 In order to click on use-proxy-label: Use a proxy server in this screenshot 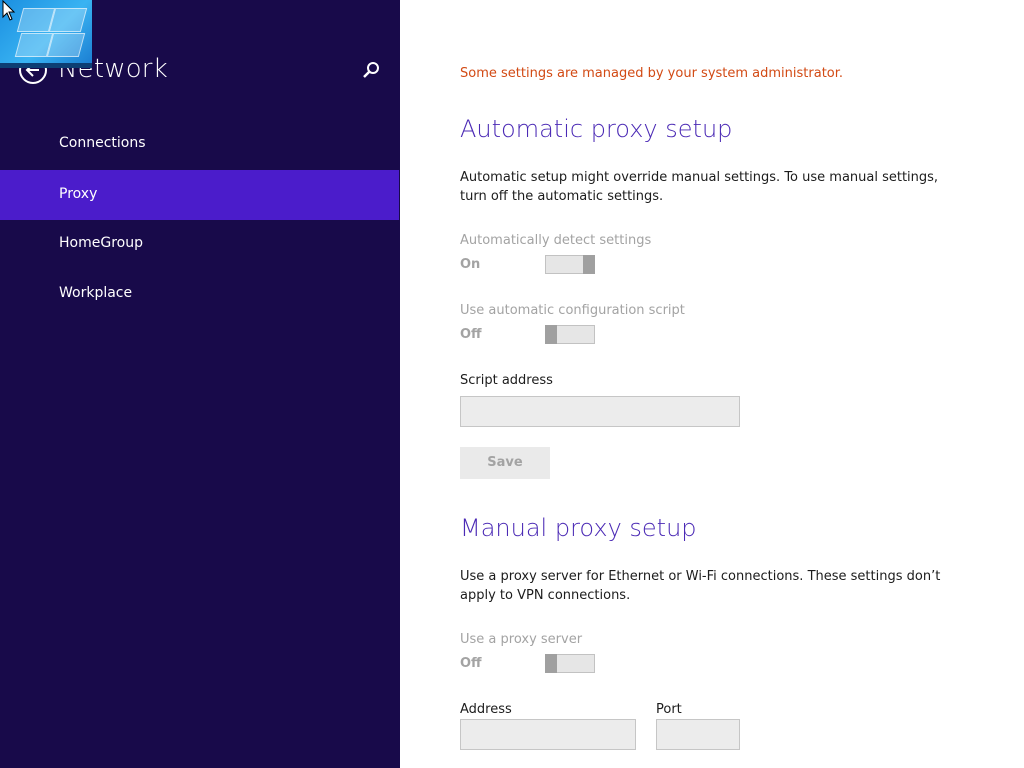, I will do `click(521, 639)`.